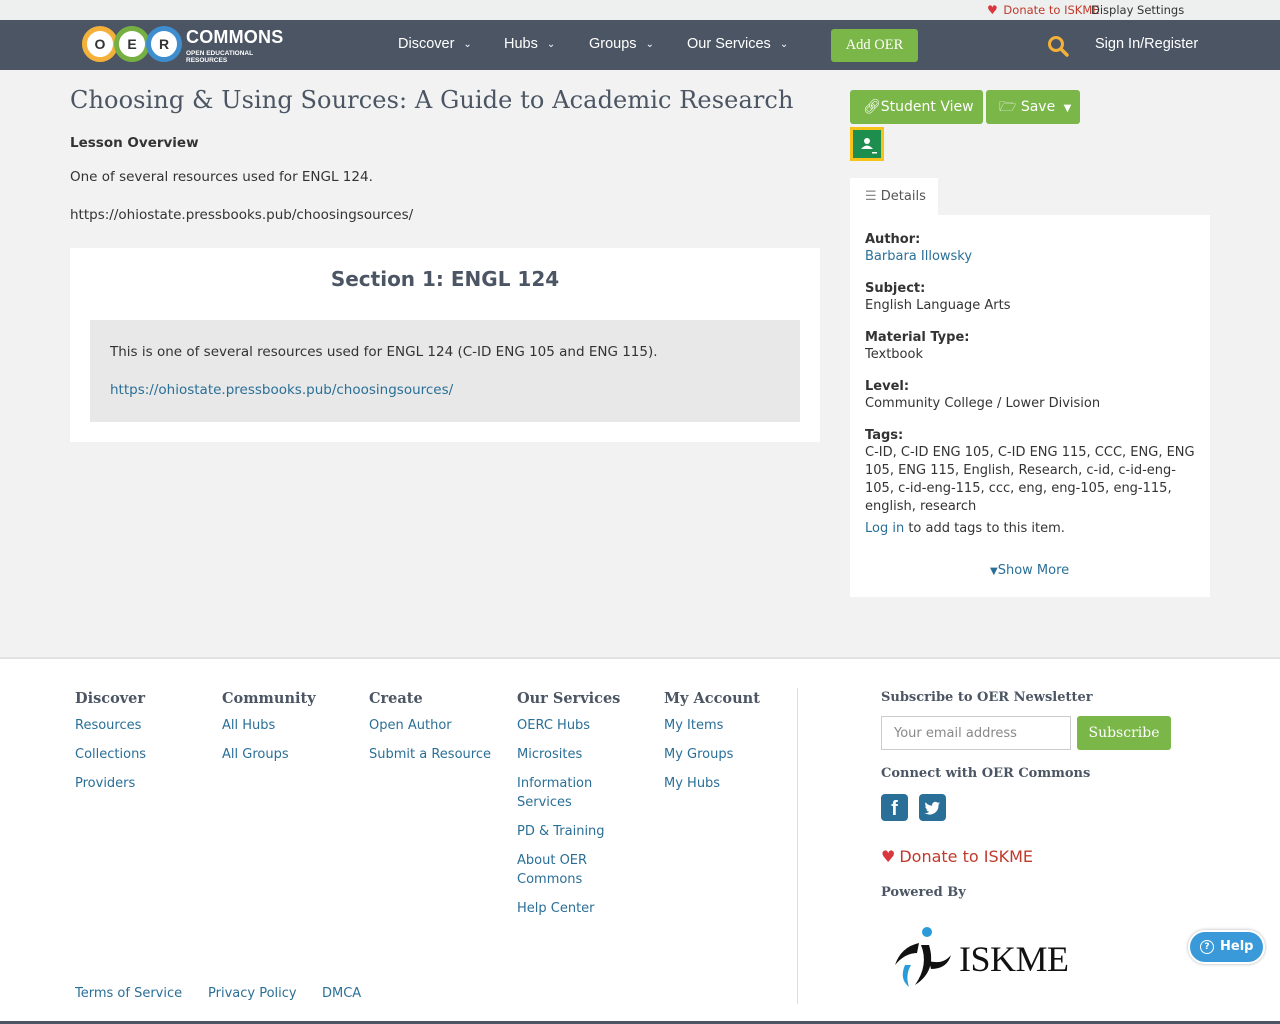 The width and height of the screenshot is (1280, 1024). I want to click on facebook-icon: f, so click(894, 807).